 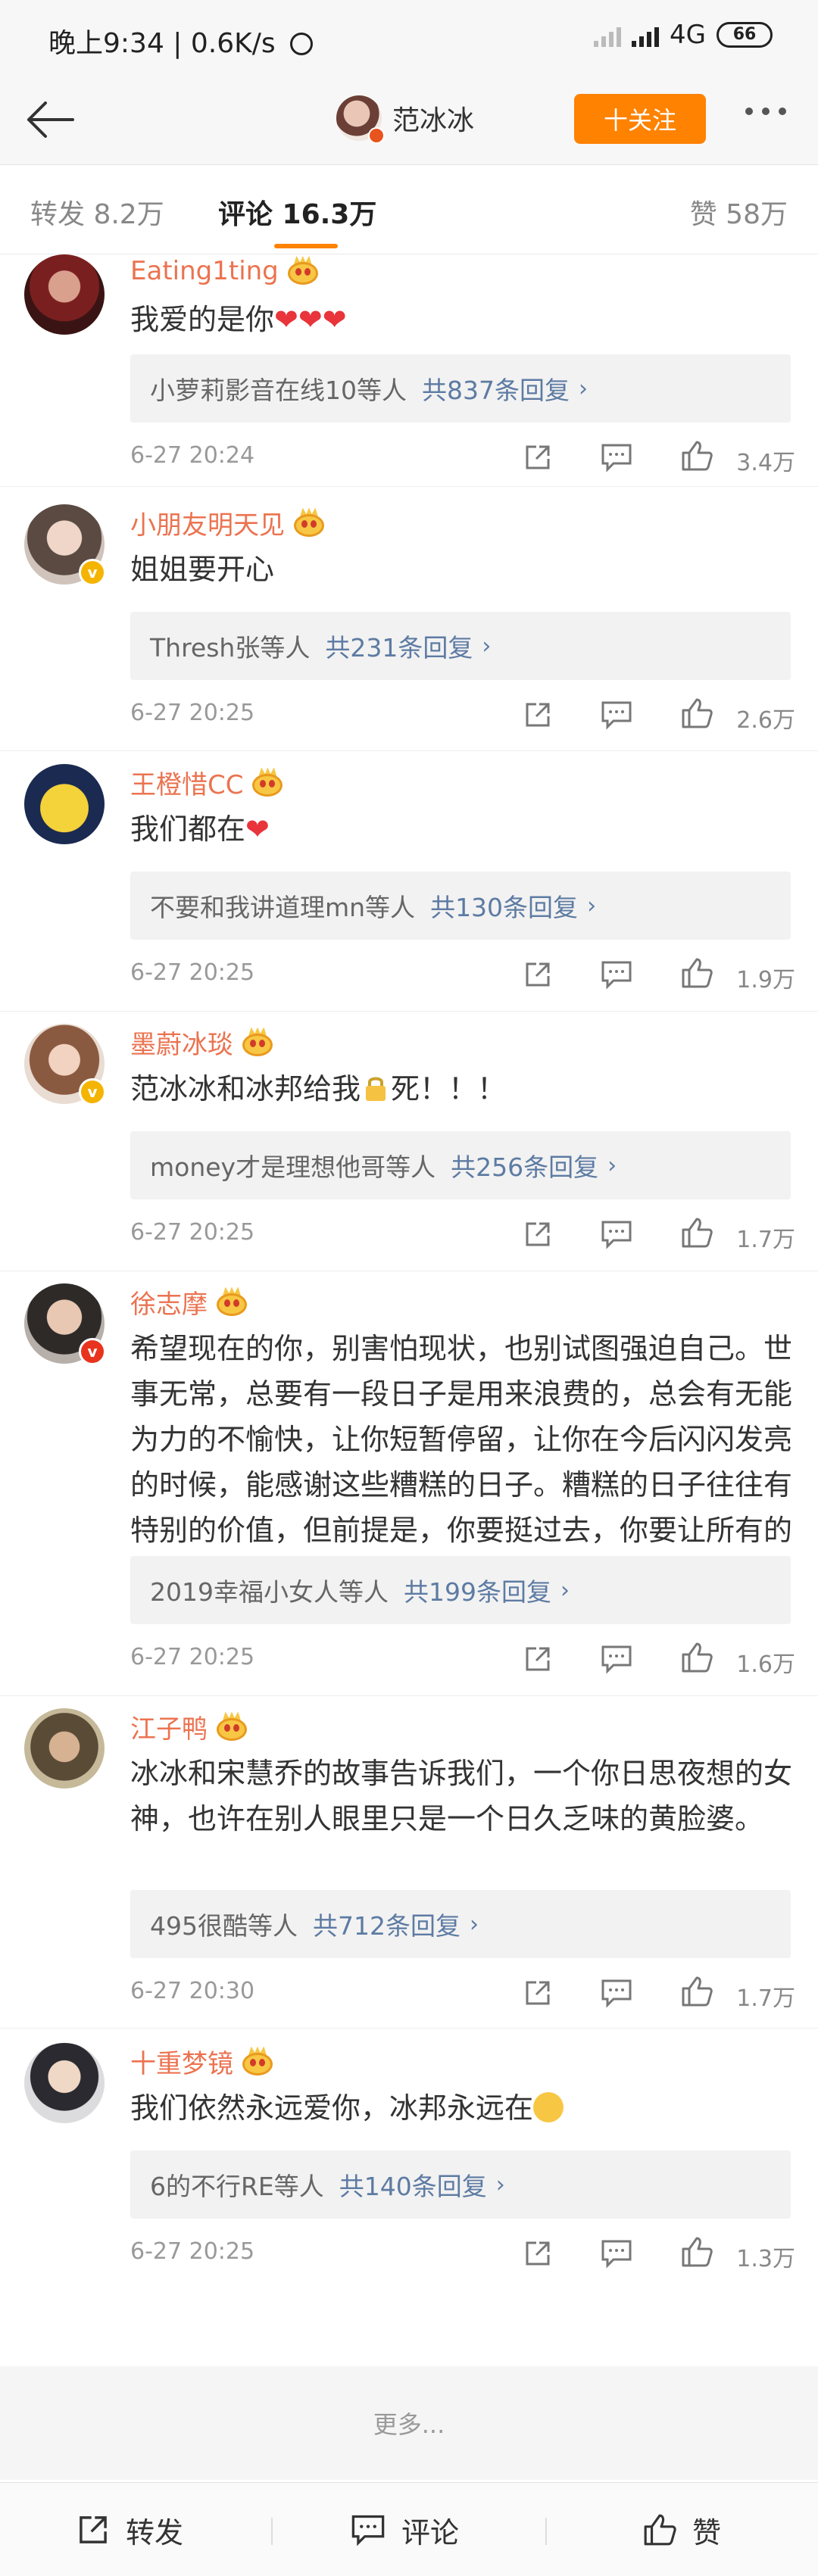 What do you see at coordinates (169, 1726) in the screenshot?
I see `username: 江子鸭` at bounding box center [169, 1726].